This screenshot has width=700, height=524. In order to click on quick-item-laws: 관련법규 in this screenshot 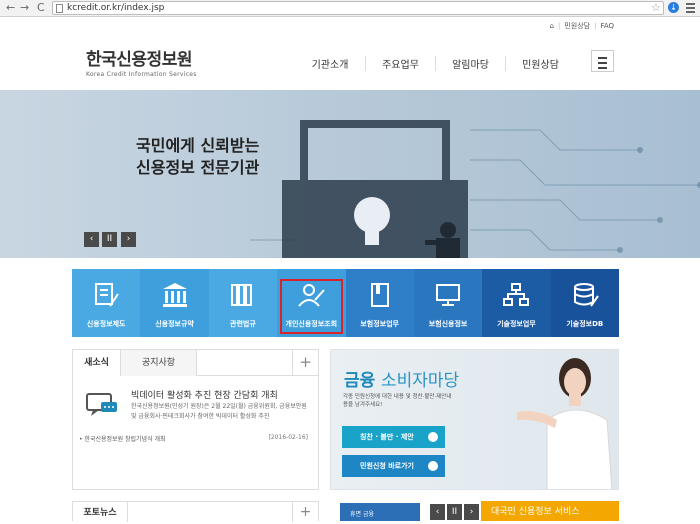, I will do `click(243, 303)`.